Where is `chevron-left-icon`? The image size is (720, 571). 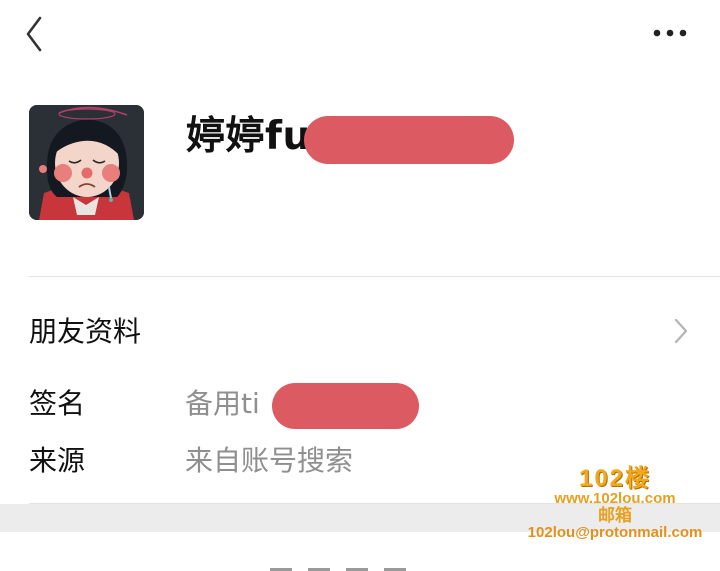
chevron-left-icon is located at coordinates (34, 34).